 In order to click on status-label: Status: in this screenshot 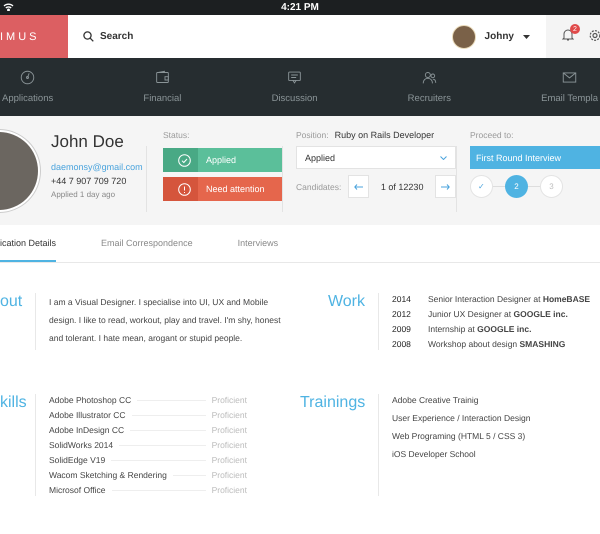, I will do `click(176, 135)`.